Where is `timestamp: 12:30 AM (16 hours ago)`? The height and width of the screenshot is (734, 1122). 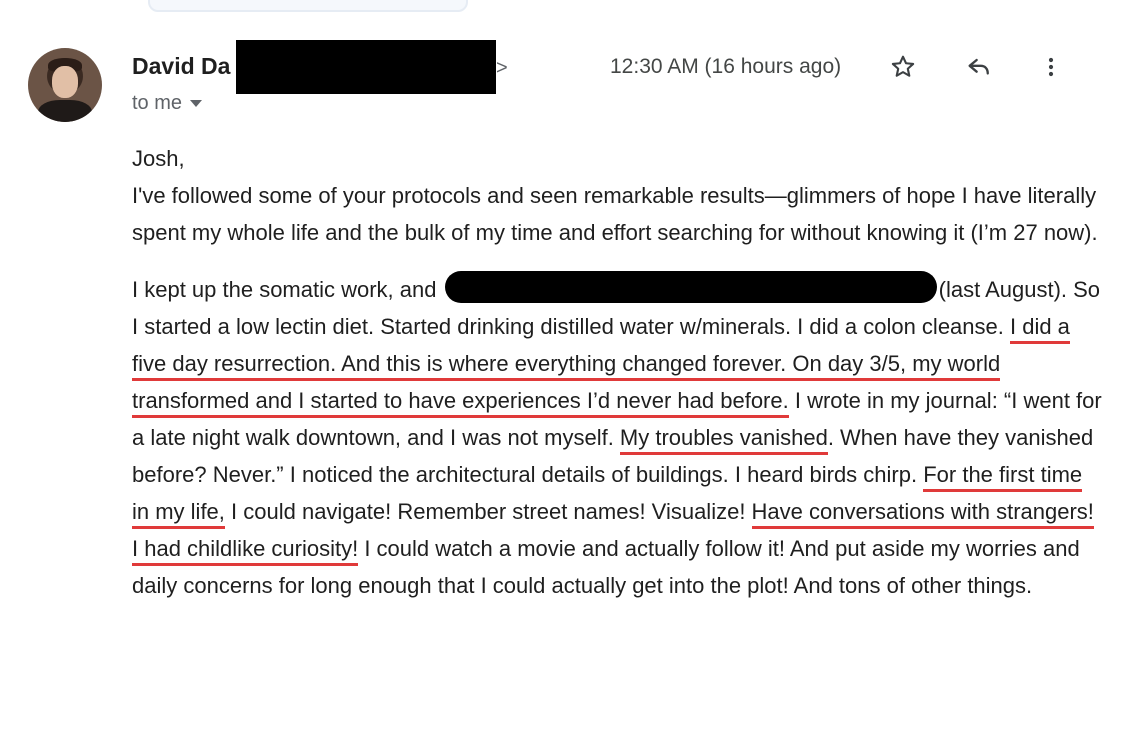 timestamp: 12:30 AM (16 hours ago) is located at coordinates (726, 66).